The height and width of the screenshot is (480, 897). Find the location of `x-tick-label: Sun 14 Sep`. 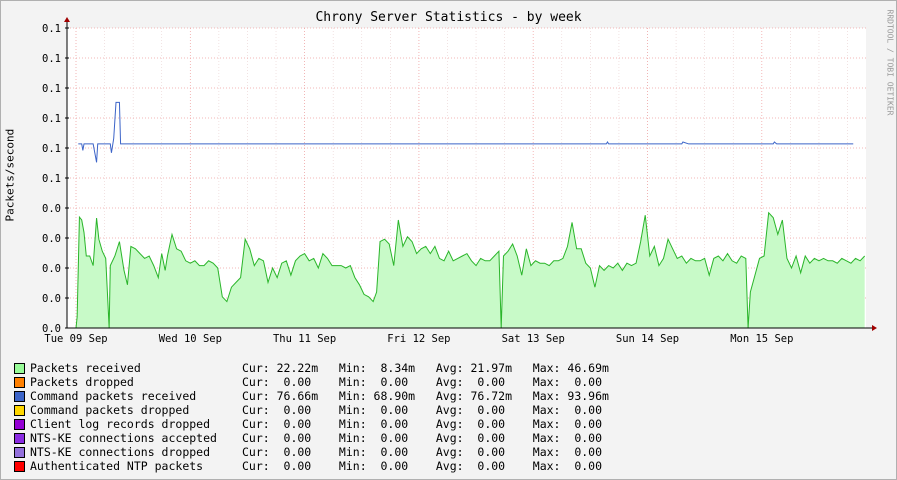

x-tick-label: Sun 14 Sep is located at coordinates (647, 339).